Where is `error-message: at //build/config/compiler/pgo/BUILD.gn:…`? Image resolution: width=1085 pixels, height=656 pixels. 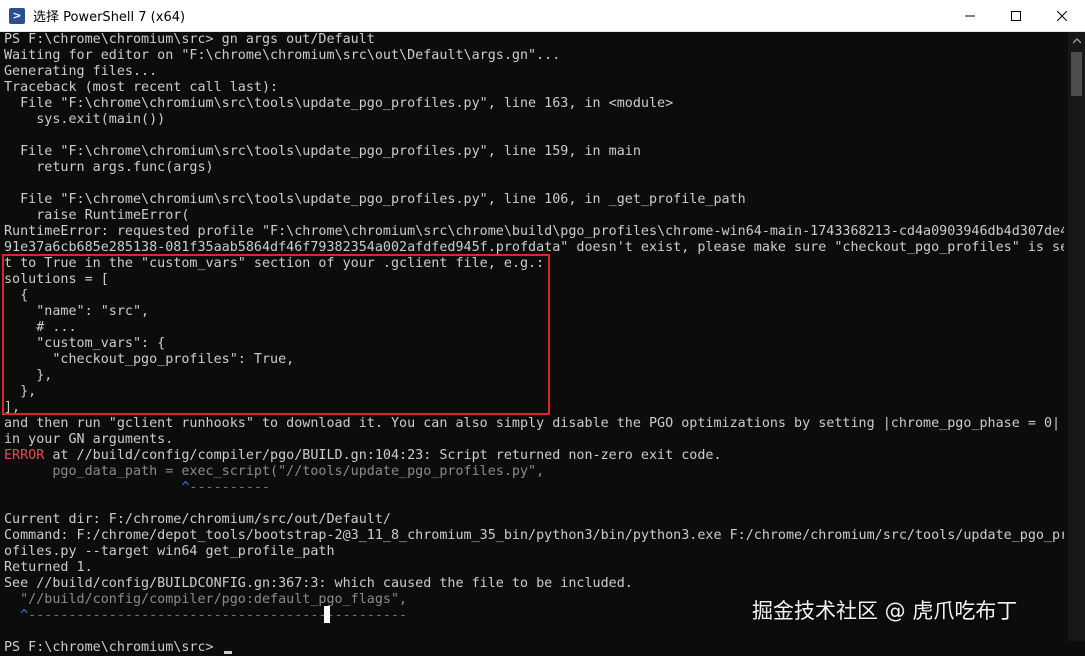
error-message: at //build/config/compiler/pgo/BUILD.gn:… is located at coordinates (387, 455).